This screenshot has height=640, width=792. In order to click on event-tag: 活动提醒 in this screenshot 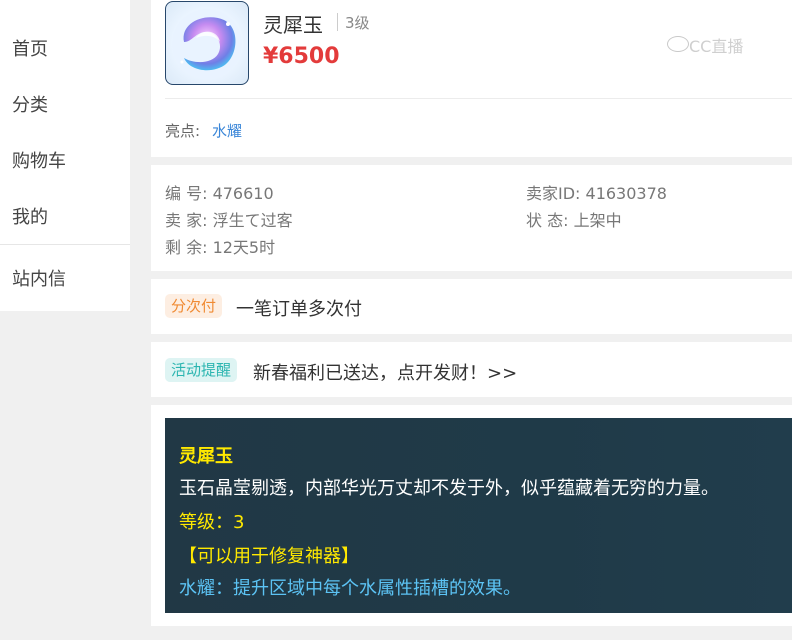, I will do `click(201, 370)`.